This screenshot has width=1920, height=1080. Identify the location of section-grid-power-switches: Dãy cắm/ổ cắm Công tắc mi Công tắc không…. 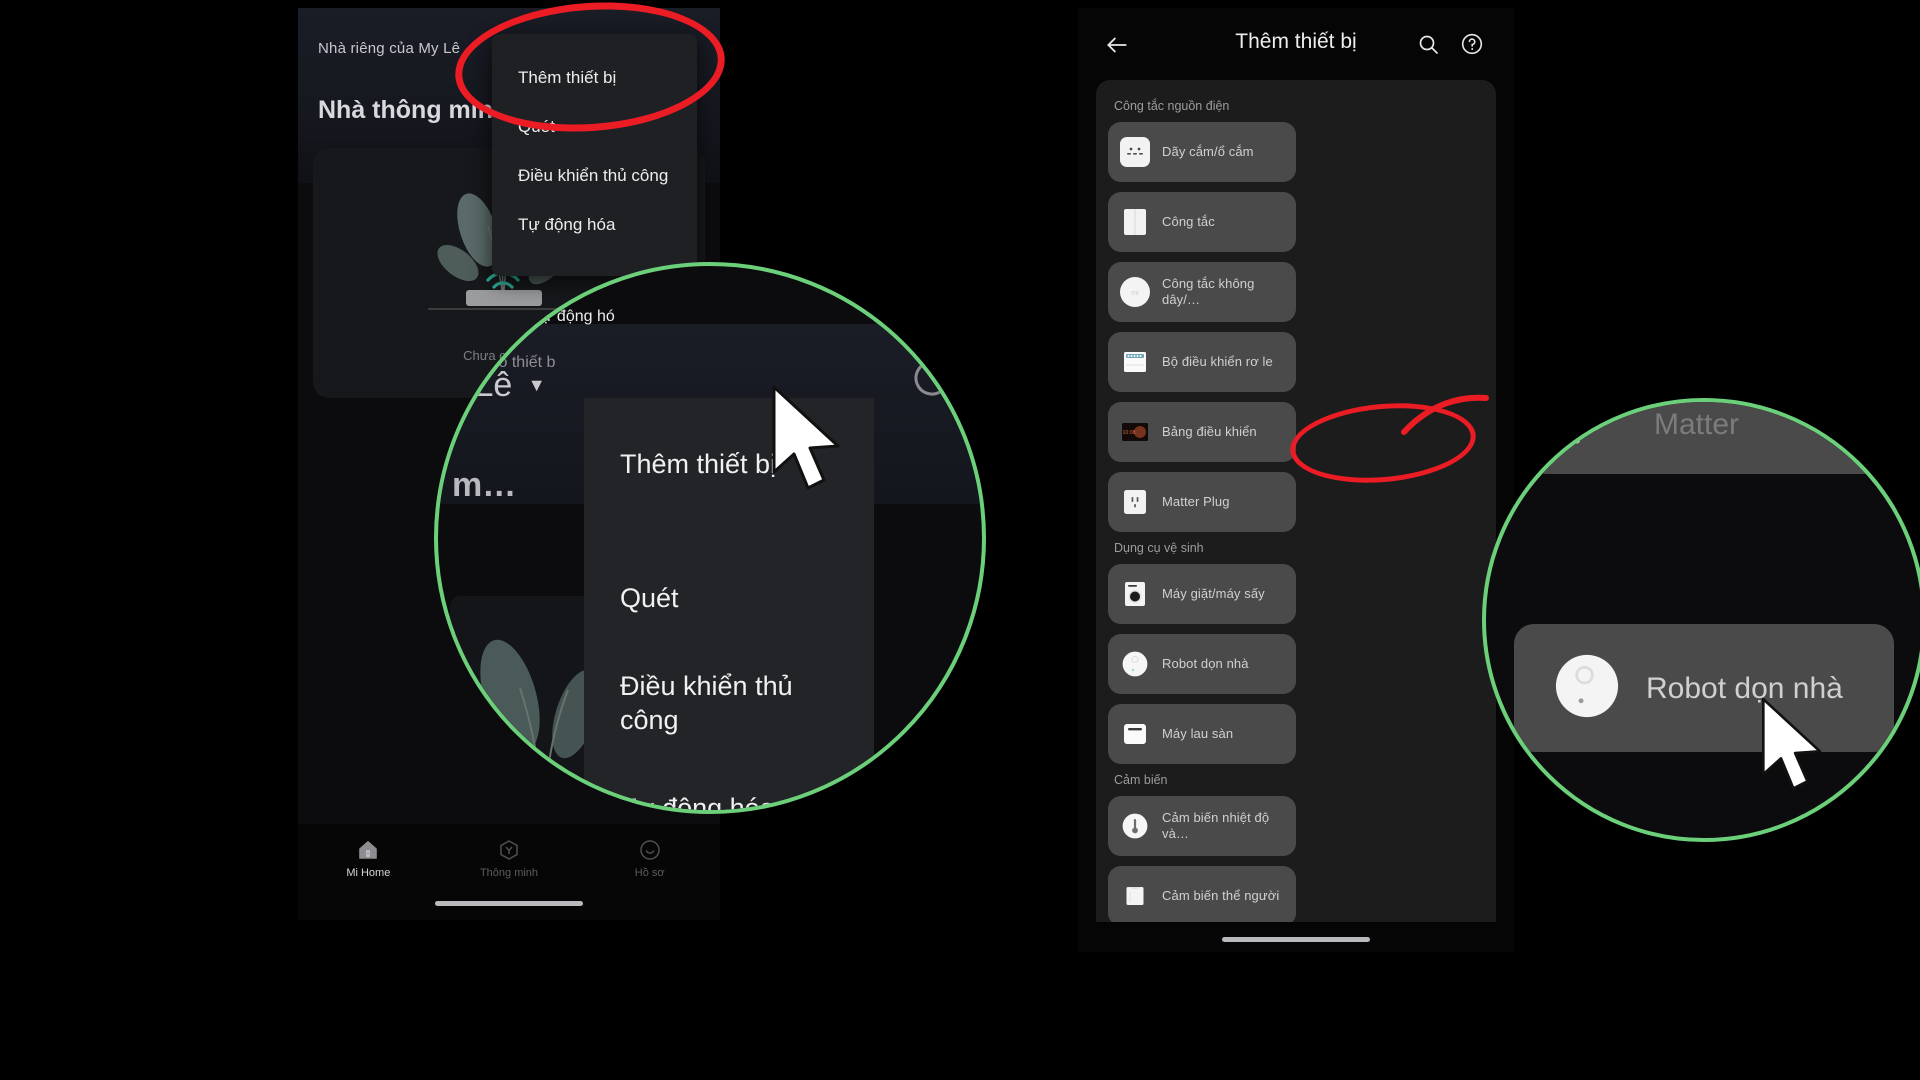
(1296, 327).